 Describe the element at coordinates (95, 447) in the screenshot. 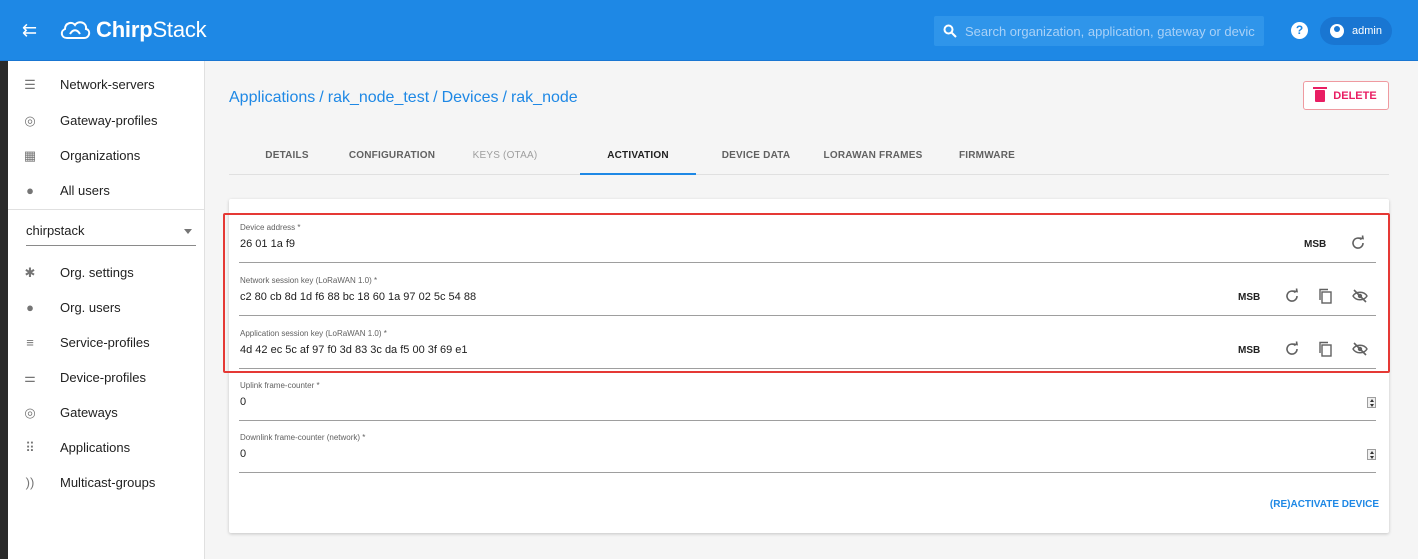

I see `sidebar-item-label: Applications` at that location.